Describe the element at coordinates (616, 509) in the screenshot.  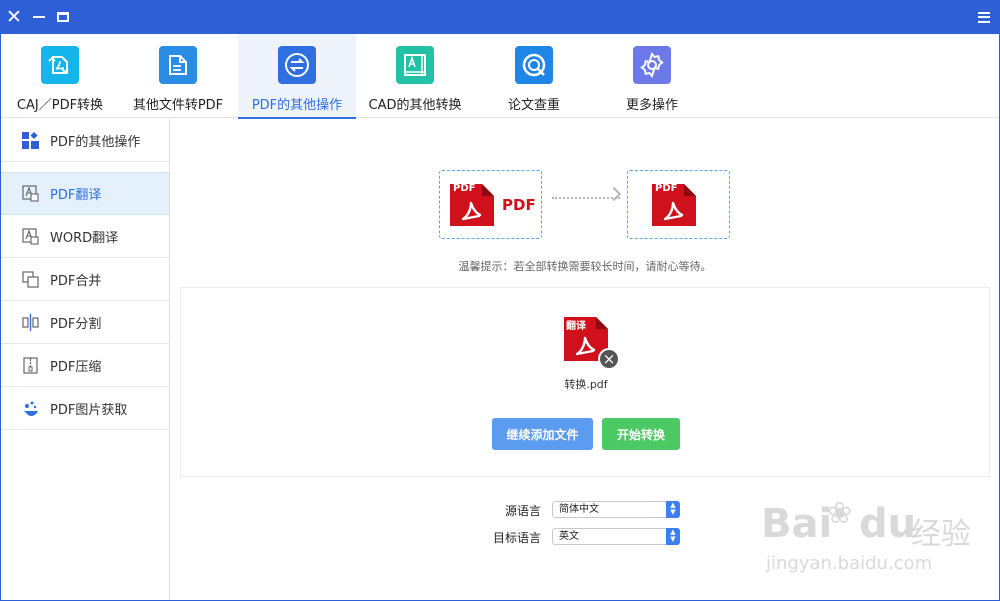
I see `source-language-select: 简体中文 ▲ ▼` at that location.